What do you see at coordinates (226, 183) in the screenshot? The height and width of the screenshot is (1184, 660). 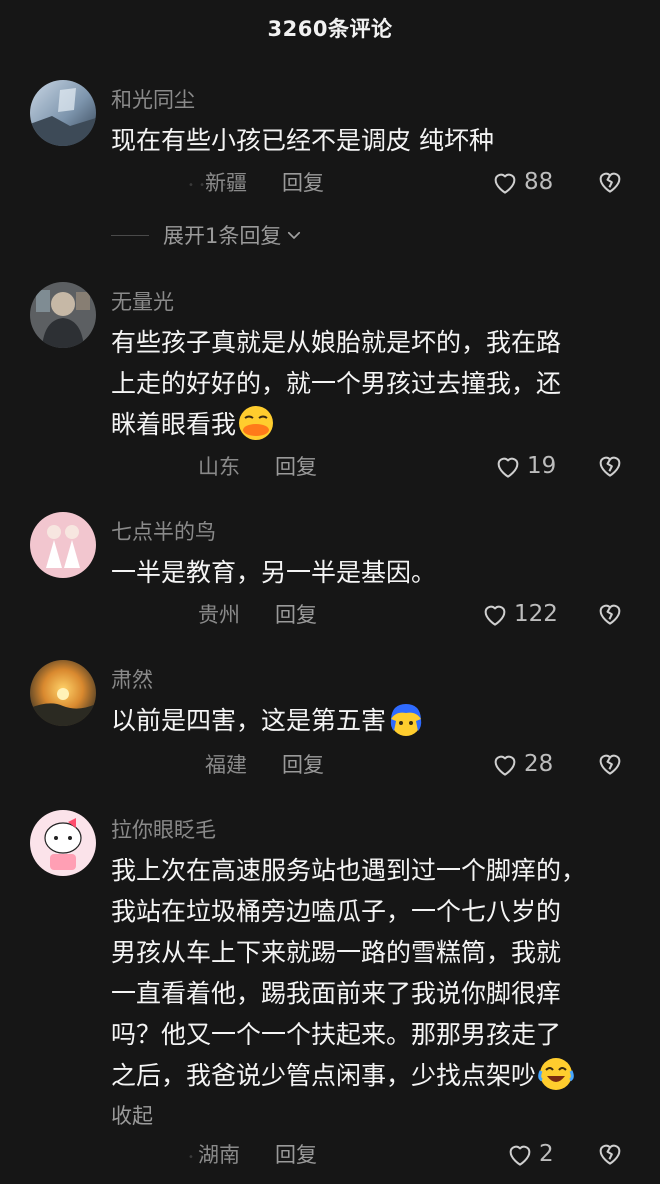 I see `location-label: 新疆` at bounding box center [226, 183].